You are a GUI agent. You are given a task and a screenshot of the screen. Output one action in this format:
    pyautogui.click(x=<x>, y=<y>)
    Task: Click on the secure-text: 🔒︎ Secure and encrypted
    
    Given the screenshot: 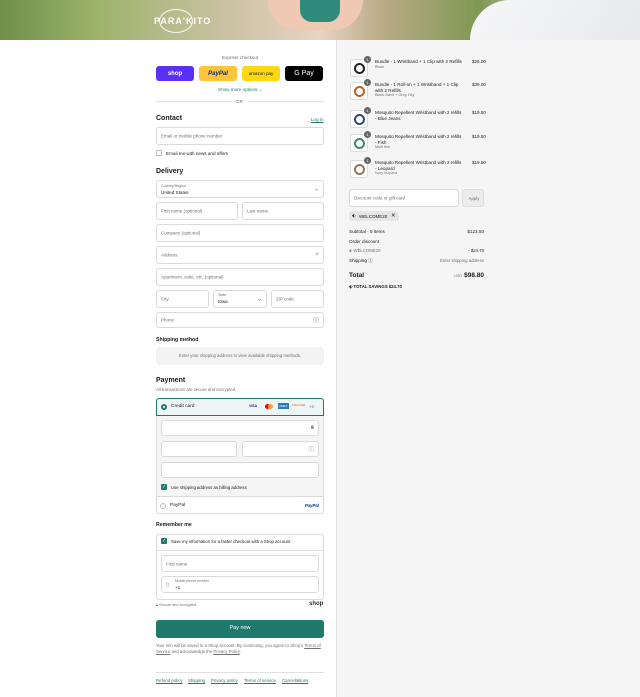 What is the action you would take?
    pyautogui.click(x=176, y=605)
    